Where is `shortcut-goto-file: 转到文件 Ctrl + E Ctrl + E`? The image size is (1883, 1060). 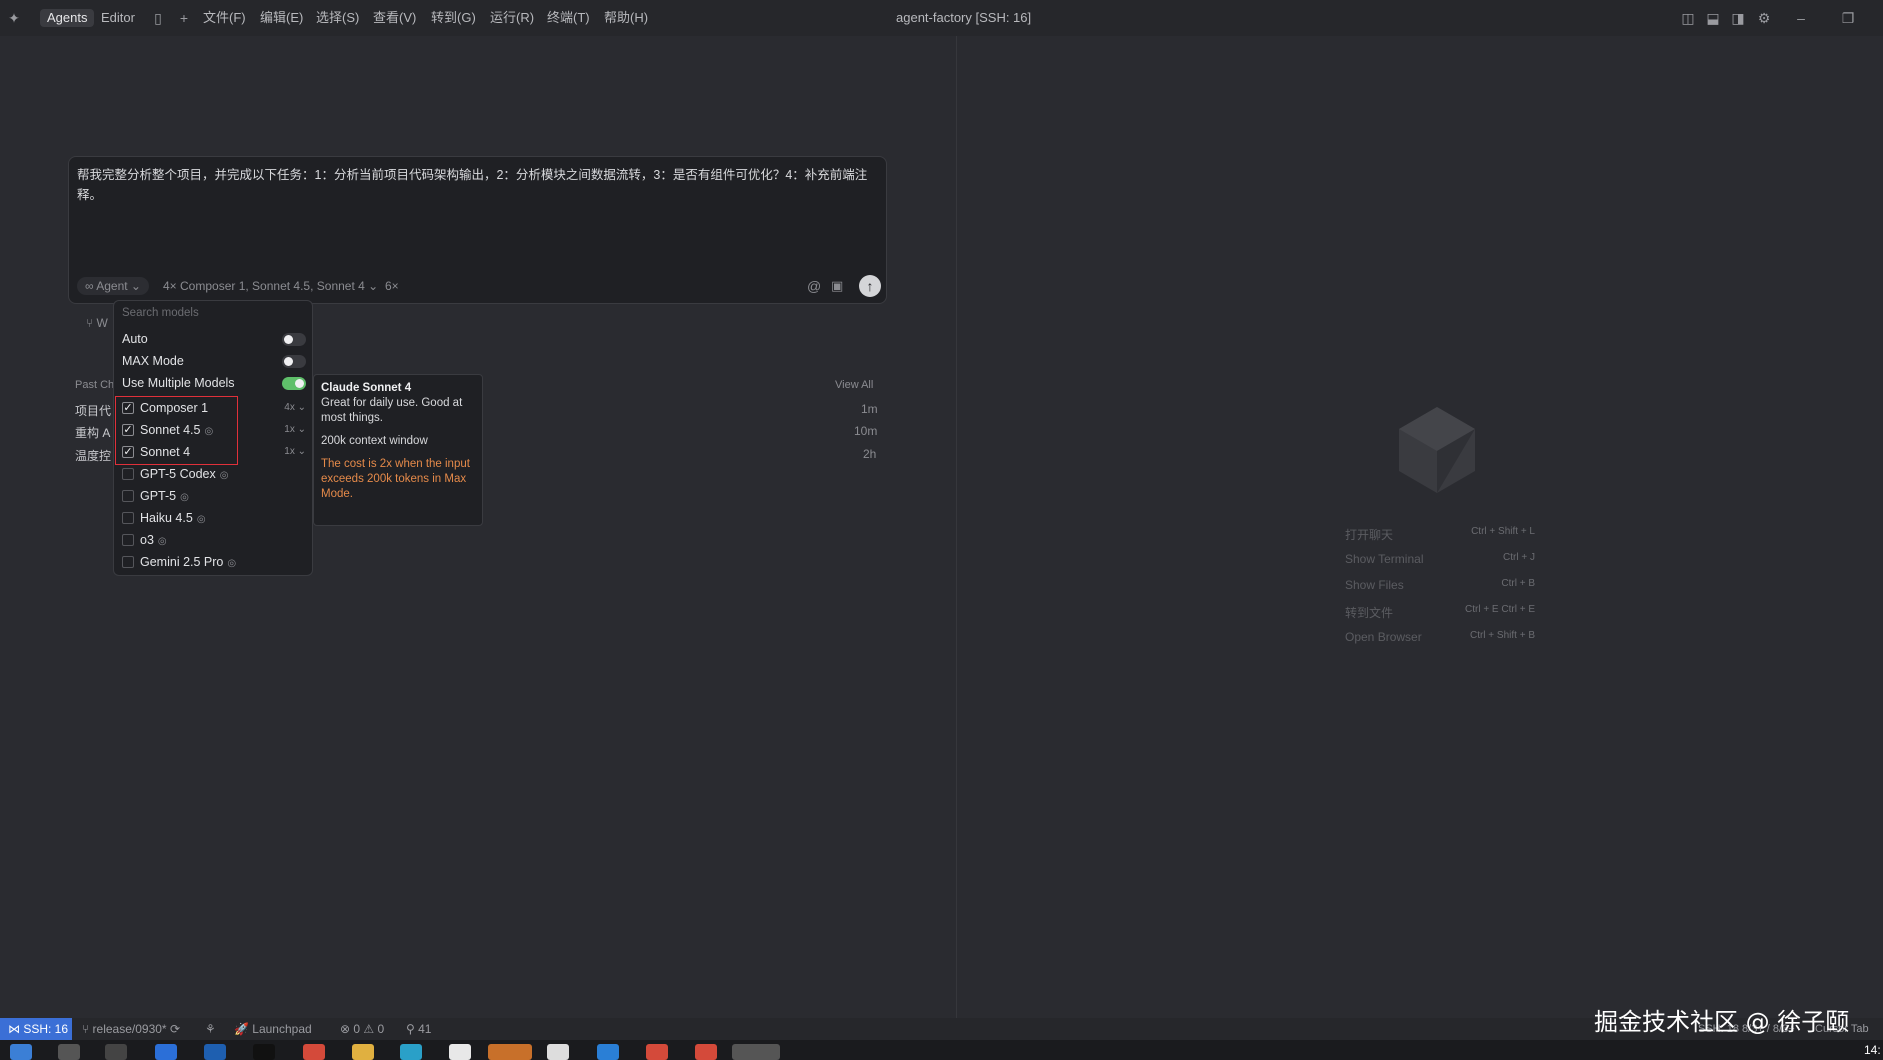
shortcut-goto-file: 转到文件 Ctrl + E Ctrl + E is located at coordinates (1440, 613).